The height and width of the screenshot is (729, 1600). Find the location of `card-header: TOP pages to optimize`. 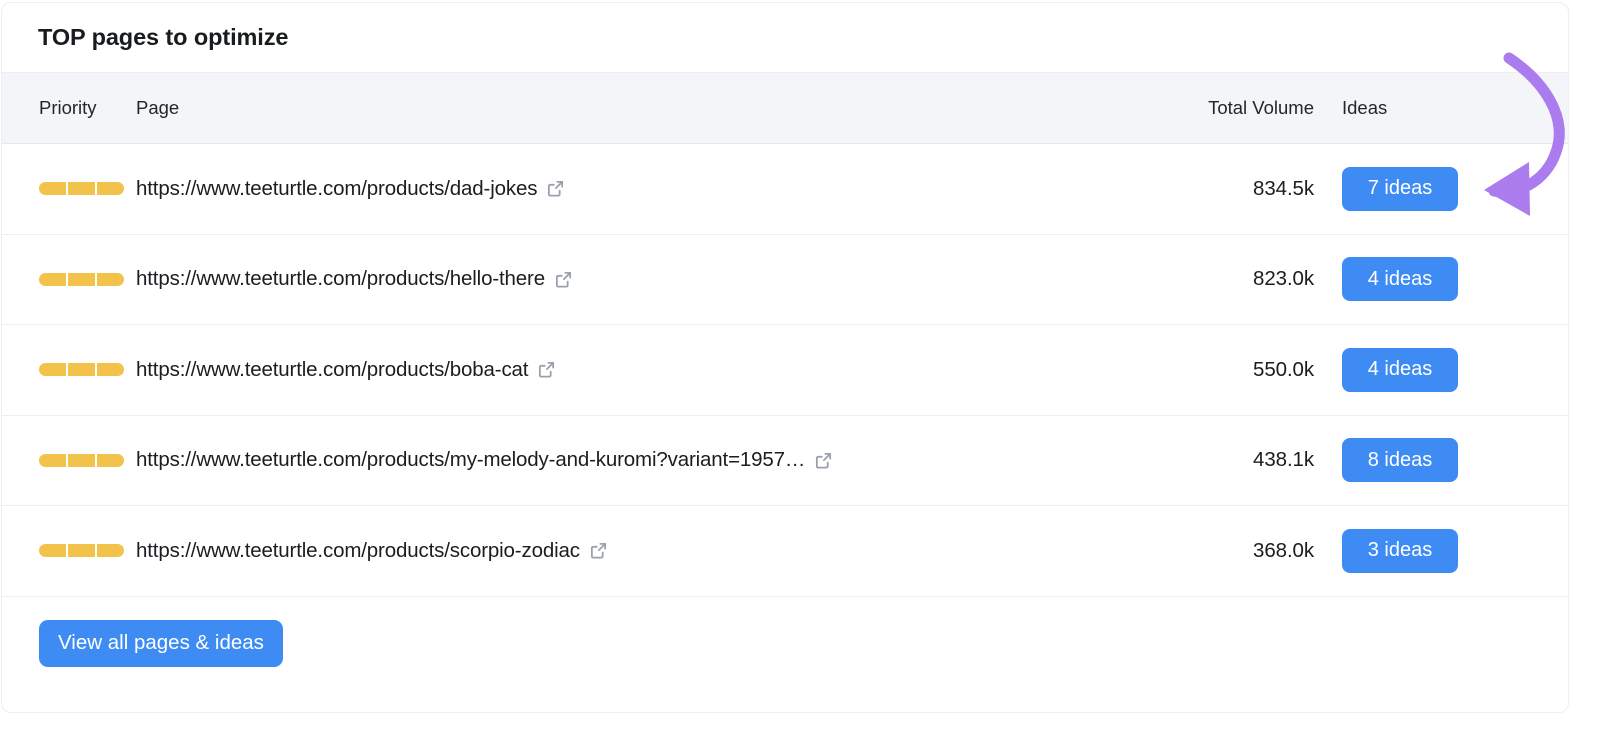

card-header: TOP pages to optimize is located at coordinates (785, 38).